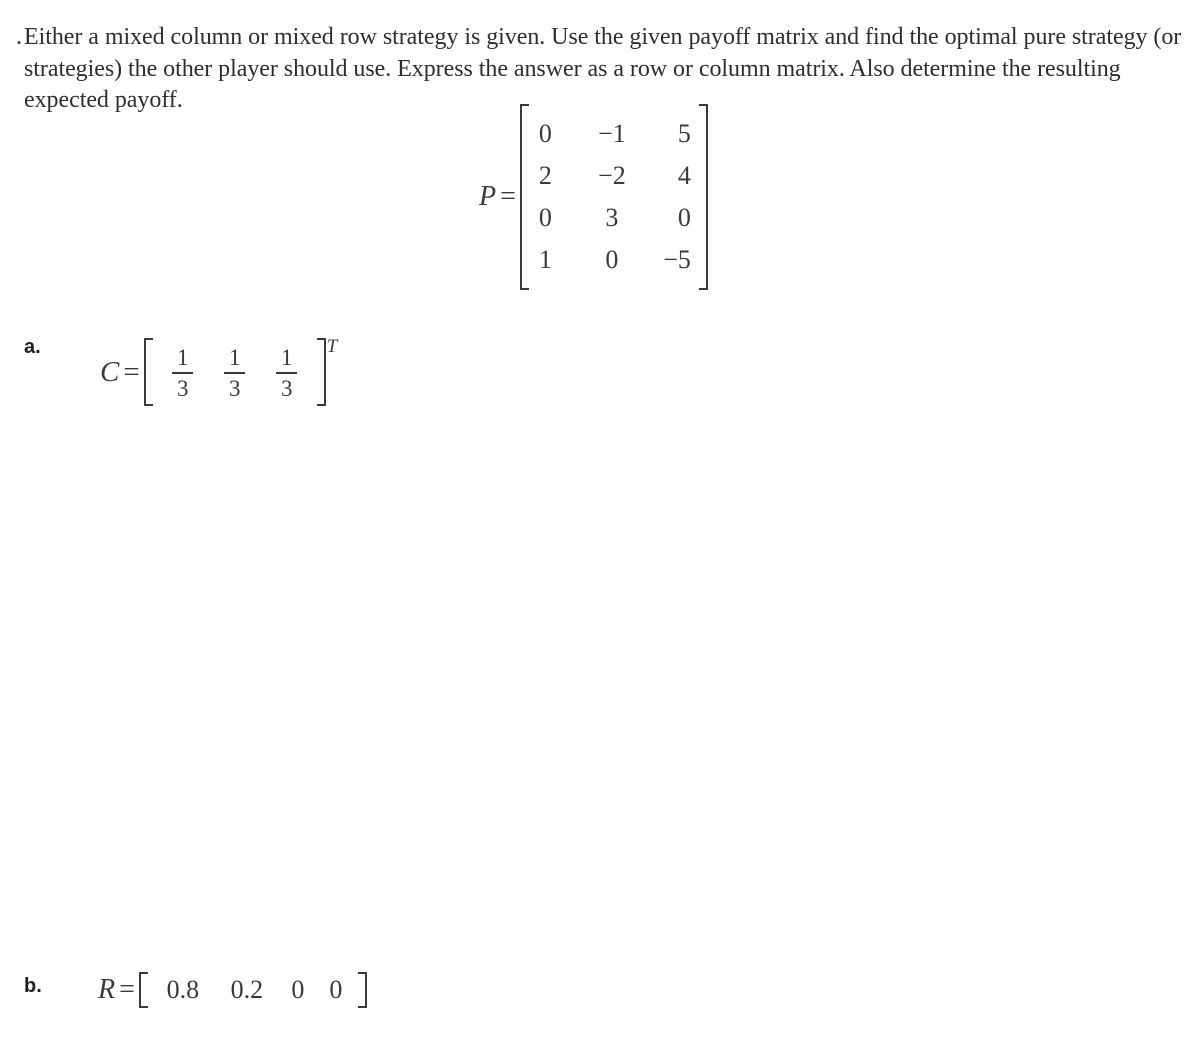 This screenshot has width=1200, height=1047. What do you see at coordinates (684, 133) in the screenshot?
I see `matrix-cell: 5` at bounding box center [684, 133].